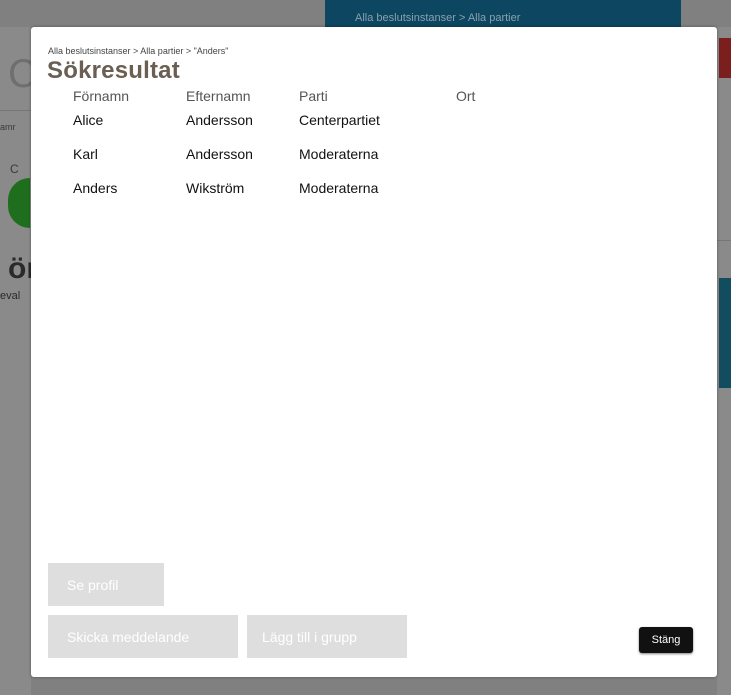 The image size is (731, 695). Describe the element at coordinates (297, 161) in the screenshot. I see `table-row: Karl Andersson Moderaterna` at that location.